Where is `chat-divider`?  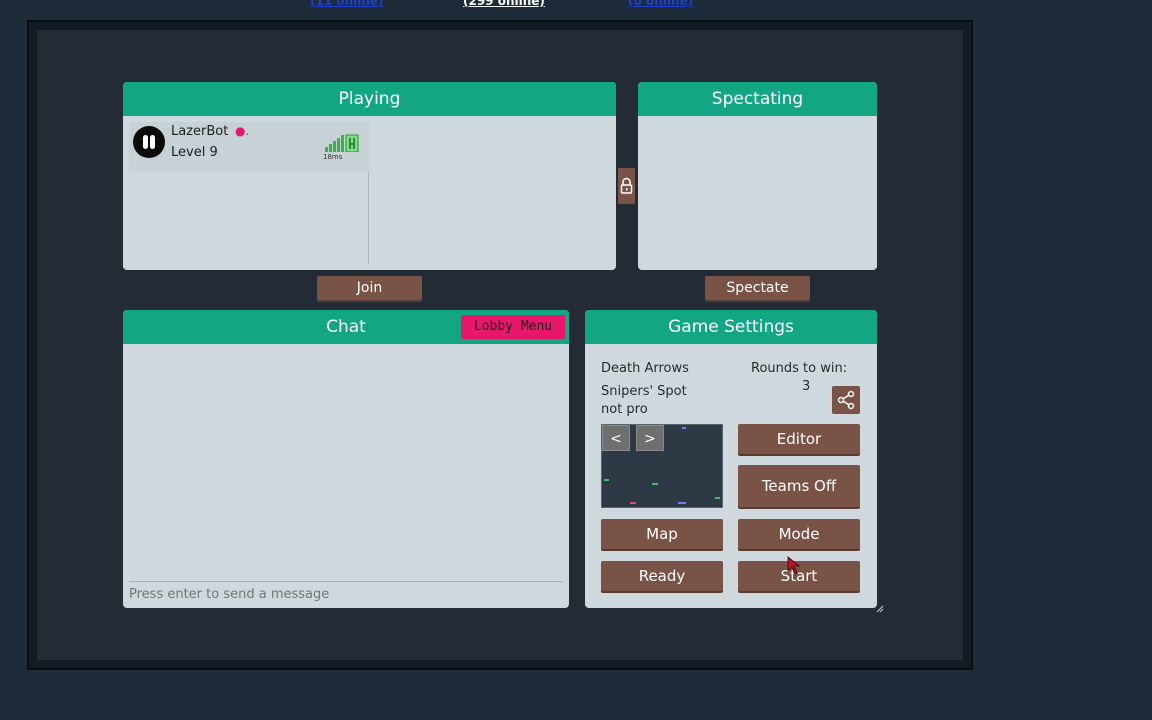
chat-divider is located at coordinates (346, 581).